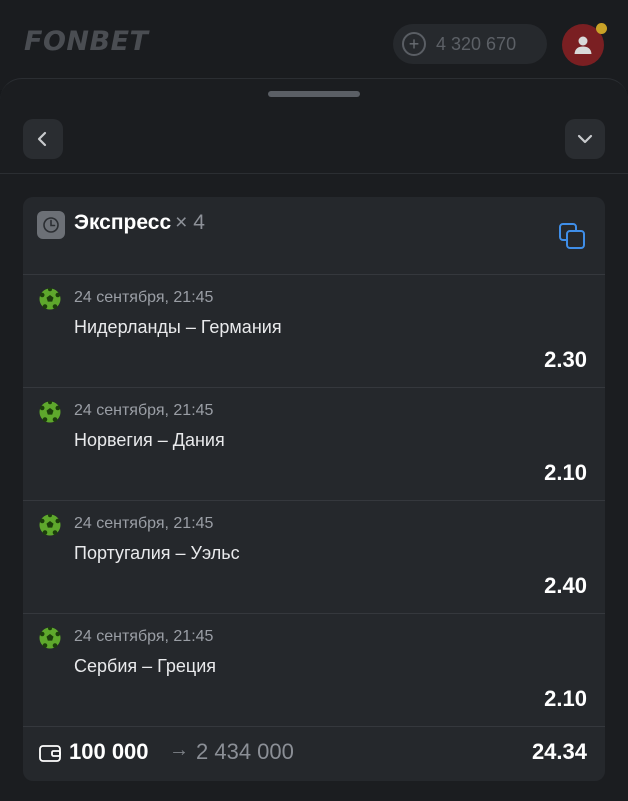 The width and height of the screenshot is (628, 801). What do you see at coordinates (50, 753) in the screenshot?
I see `wallet-icon` at bounding box center [50, 753].